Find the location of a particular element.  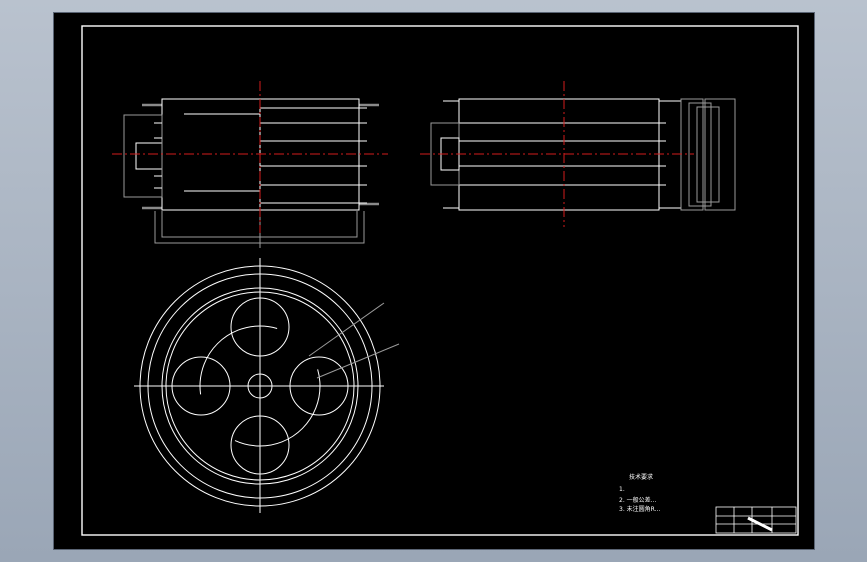

side-view is located at coordinates (578, 154).